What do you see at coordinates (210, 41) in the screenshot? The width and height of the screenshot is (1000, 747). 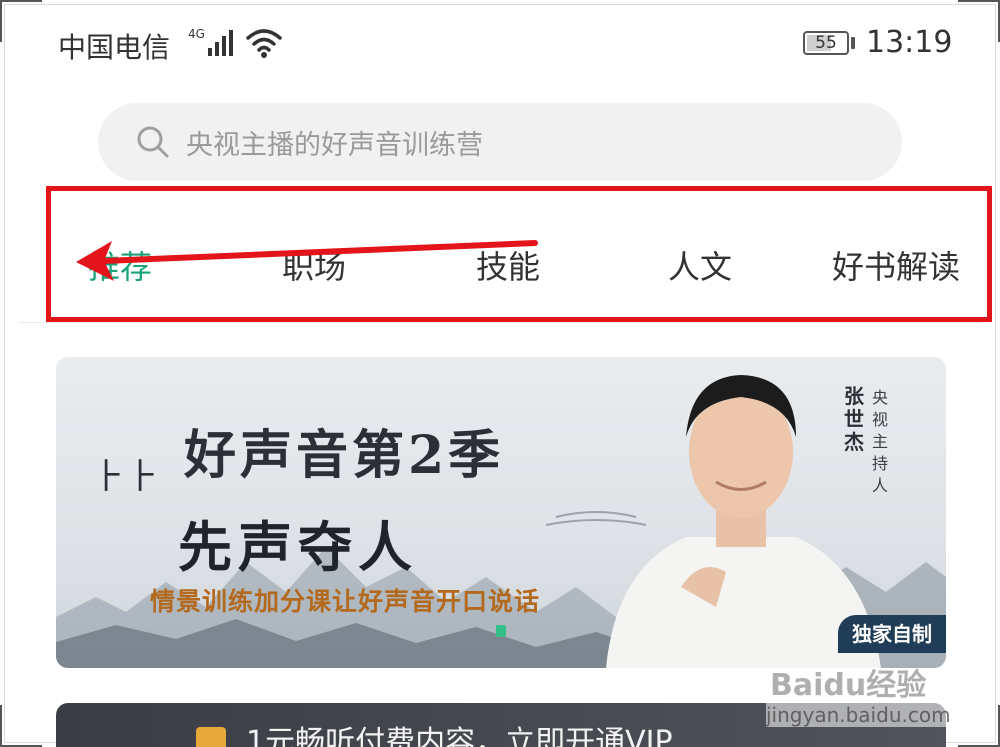 I see `cell-signal-icon: 4G` at bounding box center [210, 41].